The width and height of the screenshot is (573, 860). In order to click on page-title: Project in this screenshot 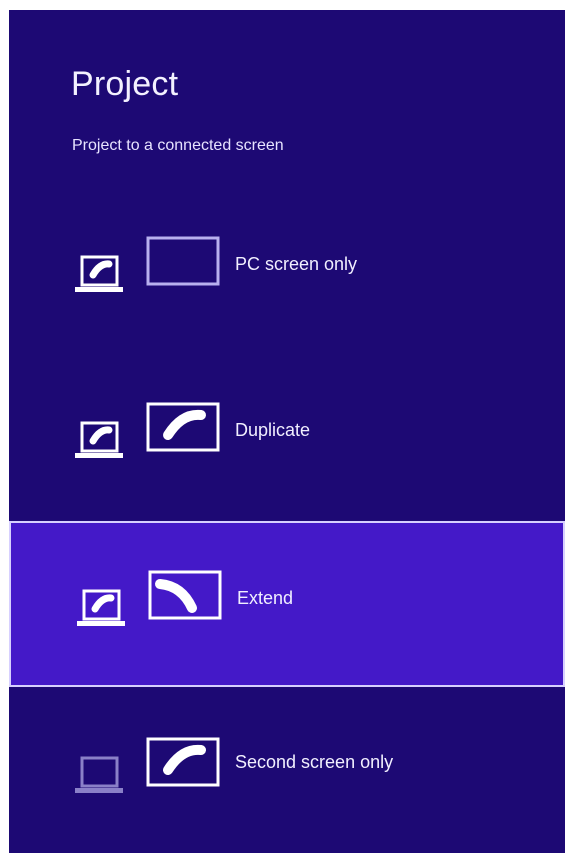, I will do `click(125, 84)`.